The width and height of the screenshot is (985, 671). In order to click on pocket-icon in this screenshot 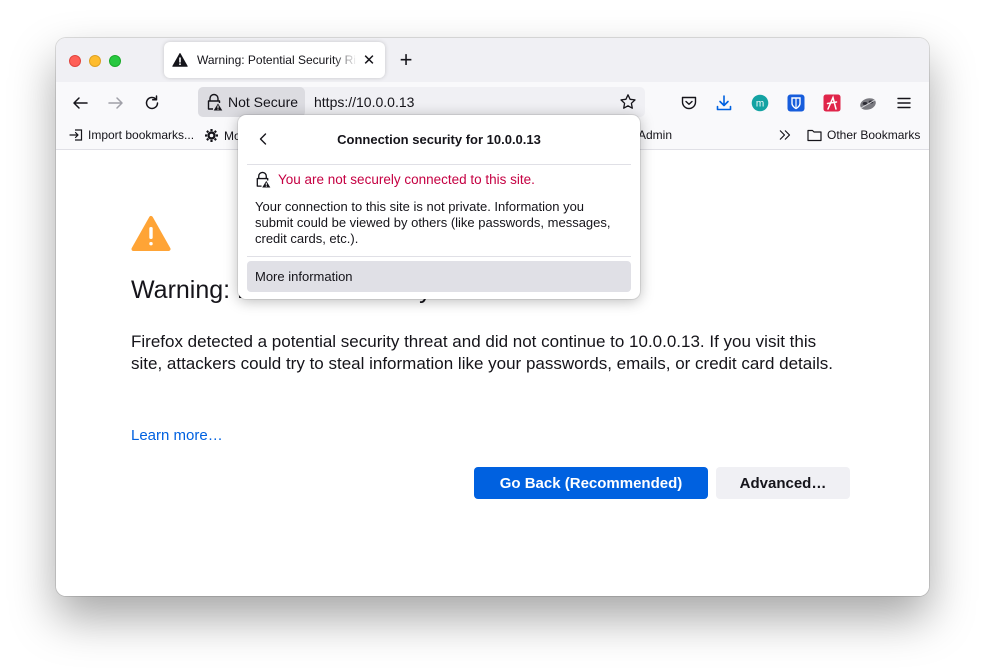, I will do `click(689, 103)`.